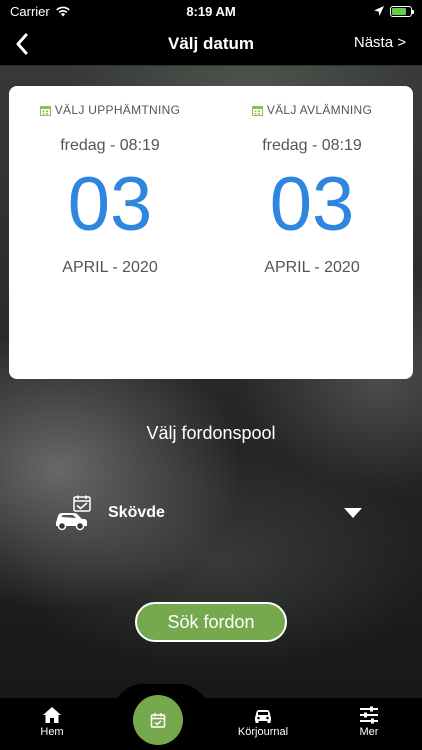  Describe the element at coordinates (312, 267) in the screenshot. I see `dropoff-month-year: APRIL - 2020` at that location.